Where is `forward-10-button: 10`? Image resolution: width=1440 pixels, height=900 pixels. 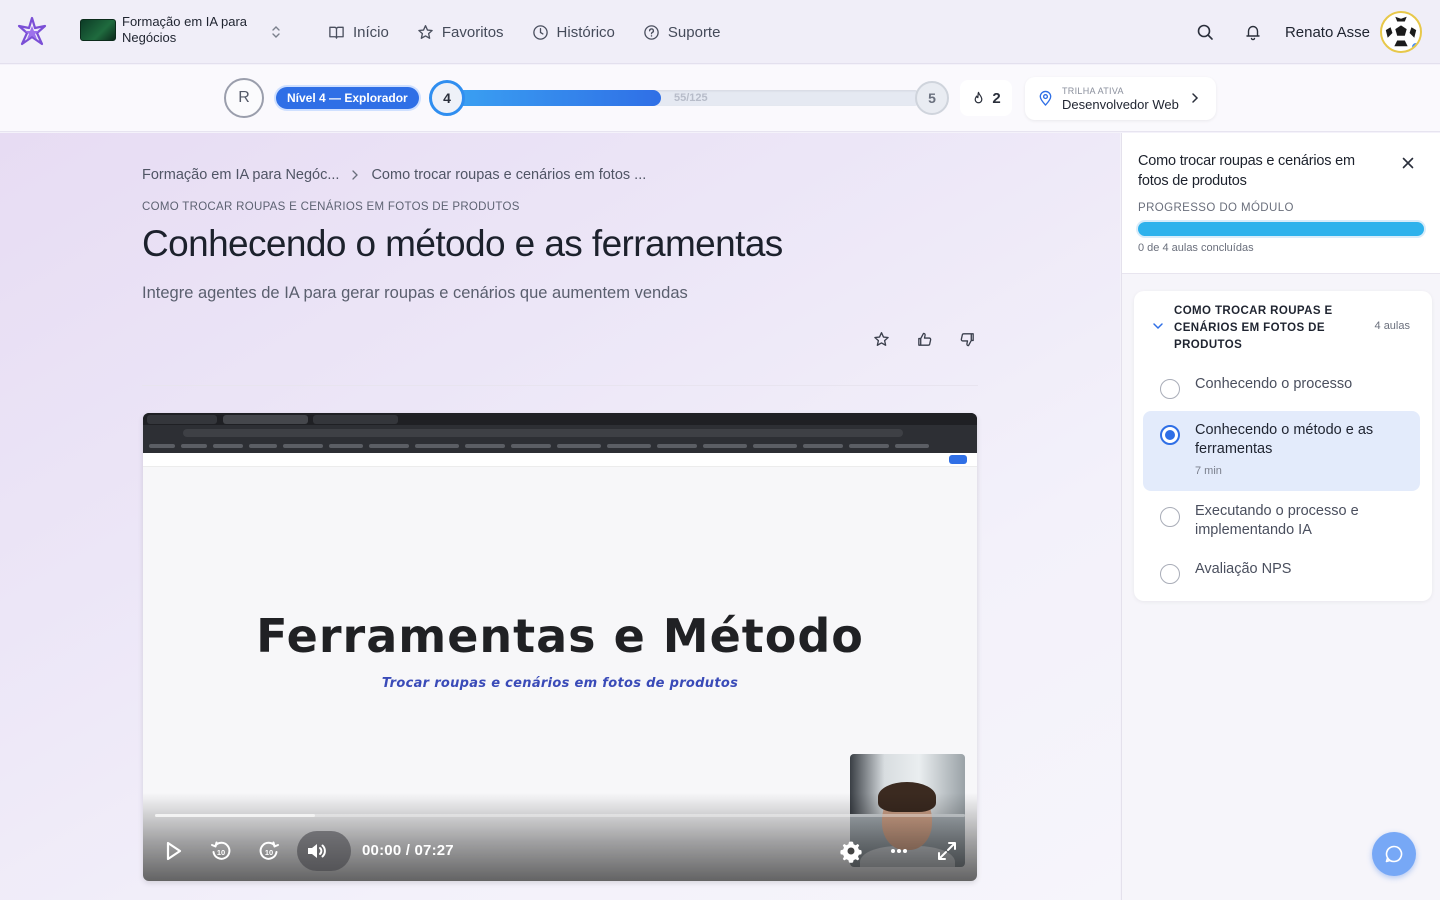 forward-10-button: 10 is located at coordinates (269, 851).